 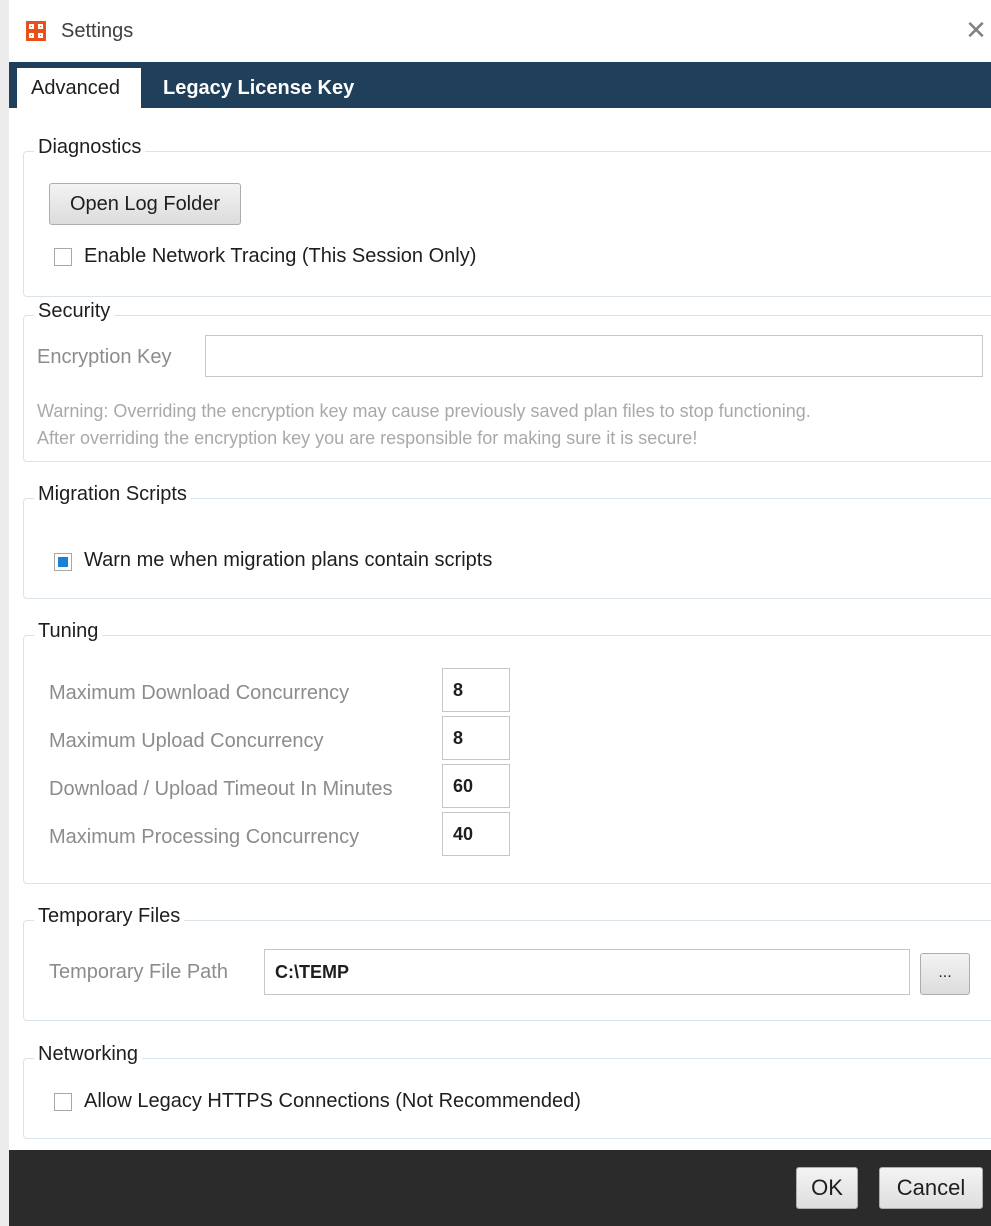 I want to click on encryption-key-input, so click(x=594, y=356).